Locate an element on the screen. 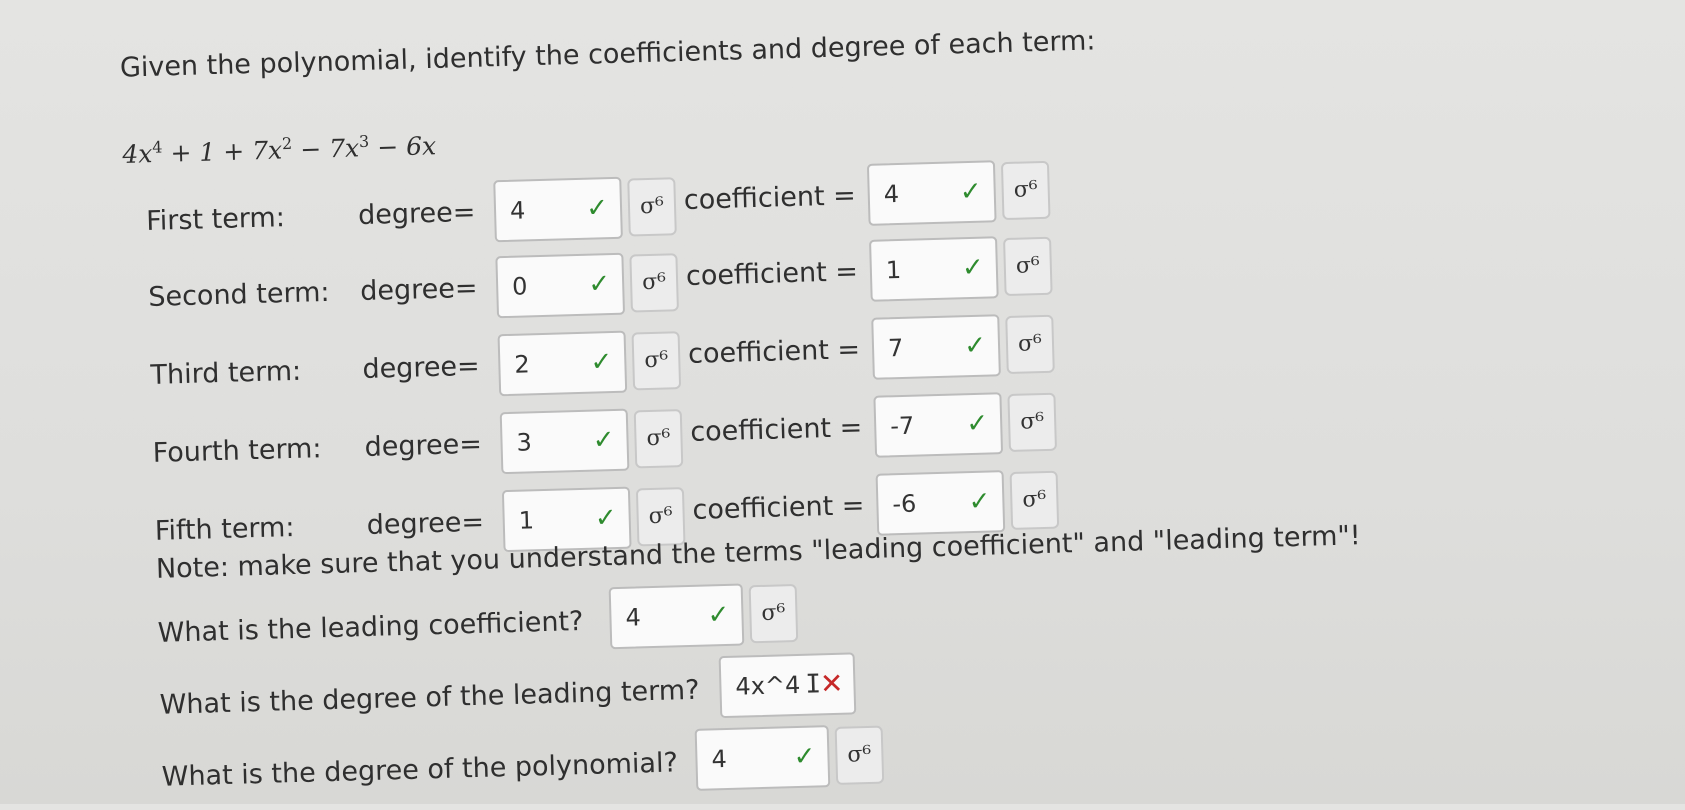 This screenshot has width=1685, height=810. poly-part: + 1 + 7x is located at coordinates (222, 151).